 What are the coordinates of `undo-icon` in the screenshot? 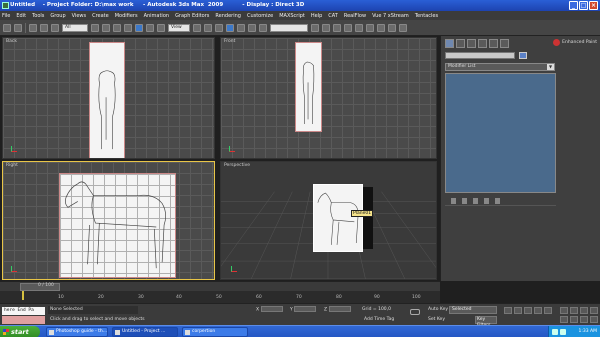 It's located at (7, 27).